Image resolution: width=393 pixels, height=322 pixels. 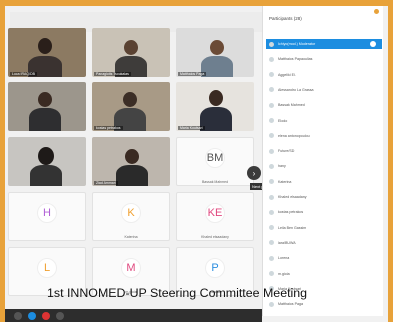 What do you see at coordinates (47, 52) in the screenshot?
I see `video-tile: Luca IRAQ/DB` at bounding box center [47, 52].